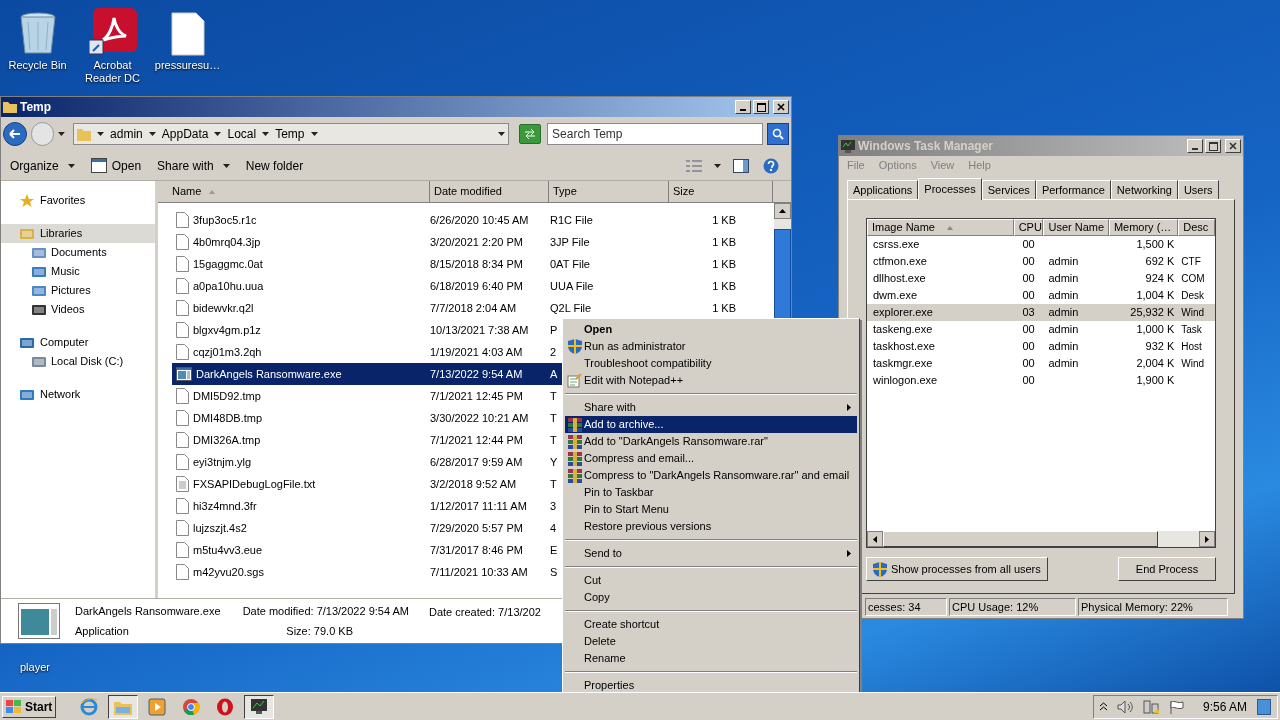 The width and height of the screenshot is (1280, 720). Describe the element at coordinates (15, 134) in the screenshot. I see `back-button` at that location.